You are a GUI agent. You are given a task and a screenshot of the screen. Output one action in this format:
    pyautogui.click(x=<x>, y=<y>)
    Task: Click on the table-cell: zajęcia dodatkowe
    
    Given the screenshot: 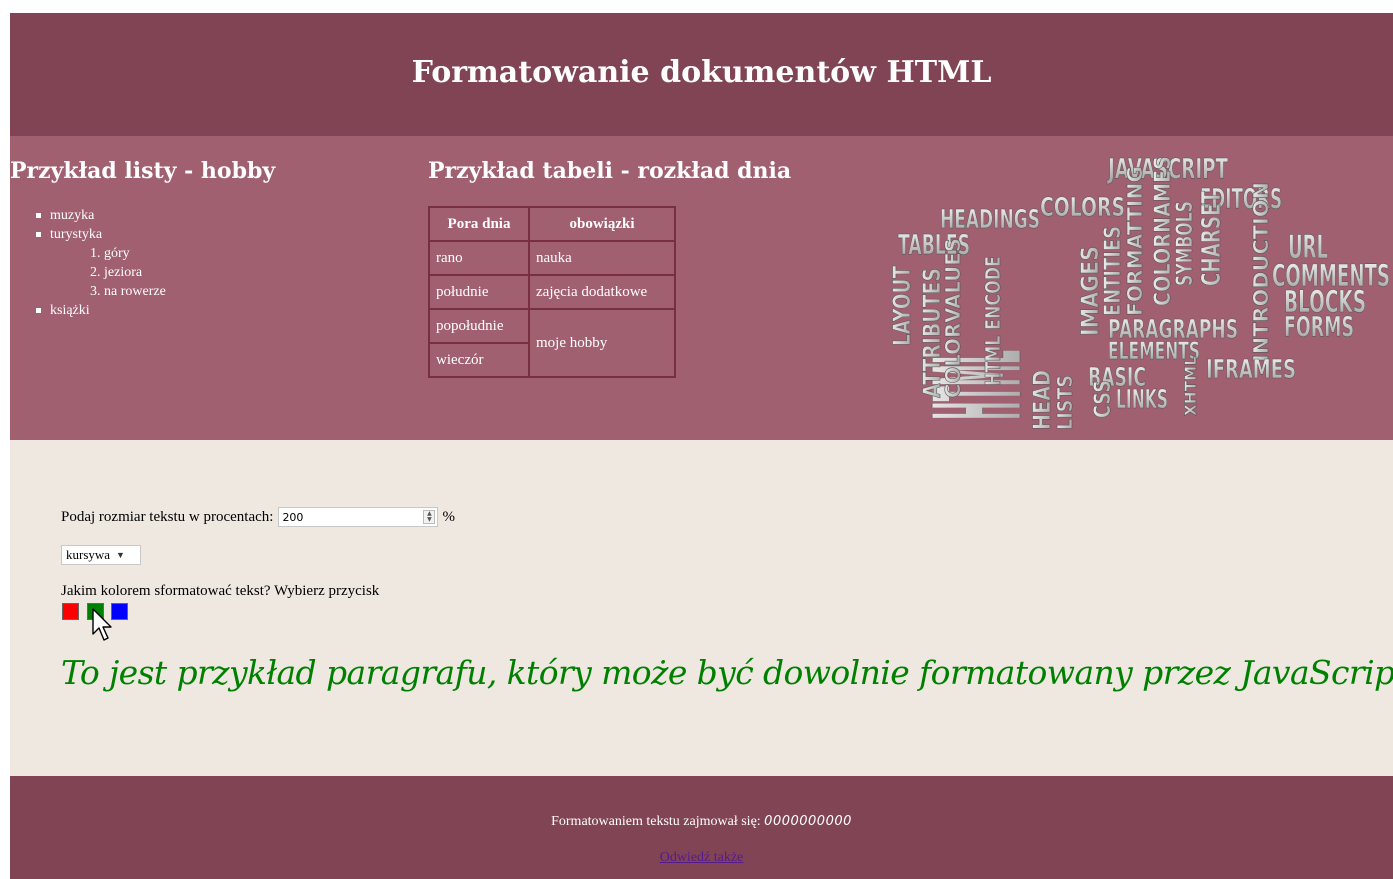 What is the action you would take?
    pyautogui.click(x=602, y=292)
    